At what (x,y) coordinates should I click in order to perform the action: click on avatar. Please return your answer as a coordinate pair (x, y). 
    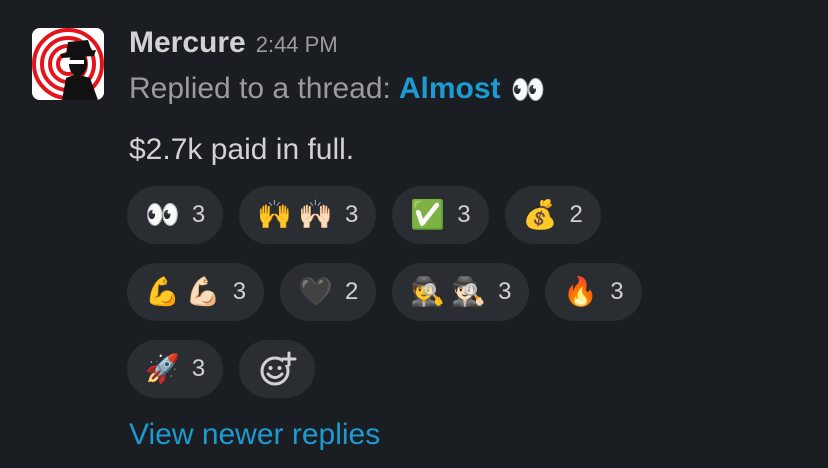
    Looking at the image, I should click on (68, 64).